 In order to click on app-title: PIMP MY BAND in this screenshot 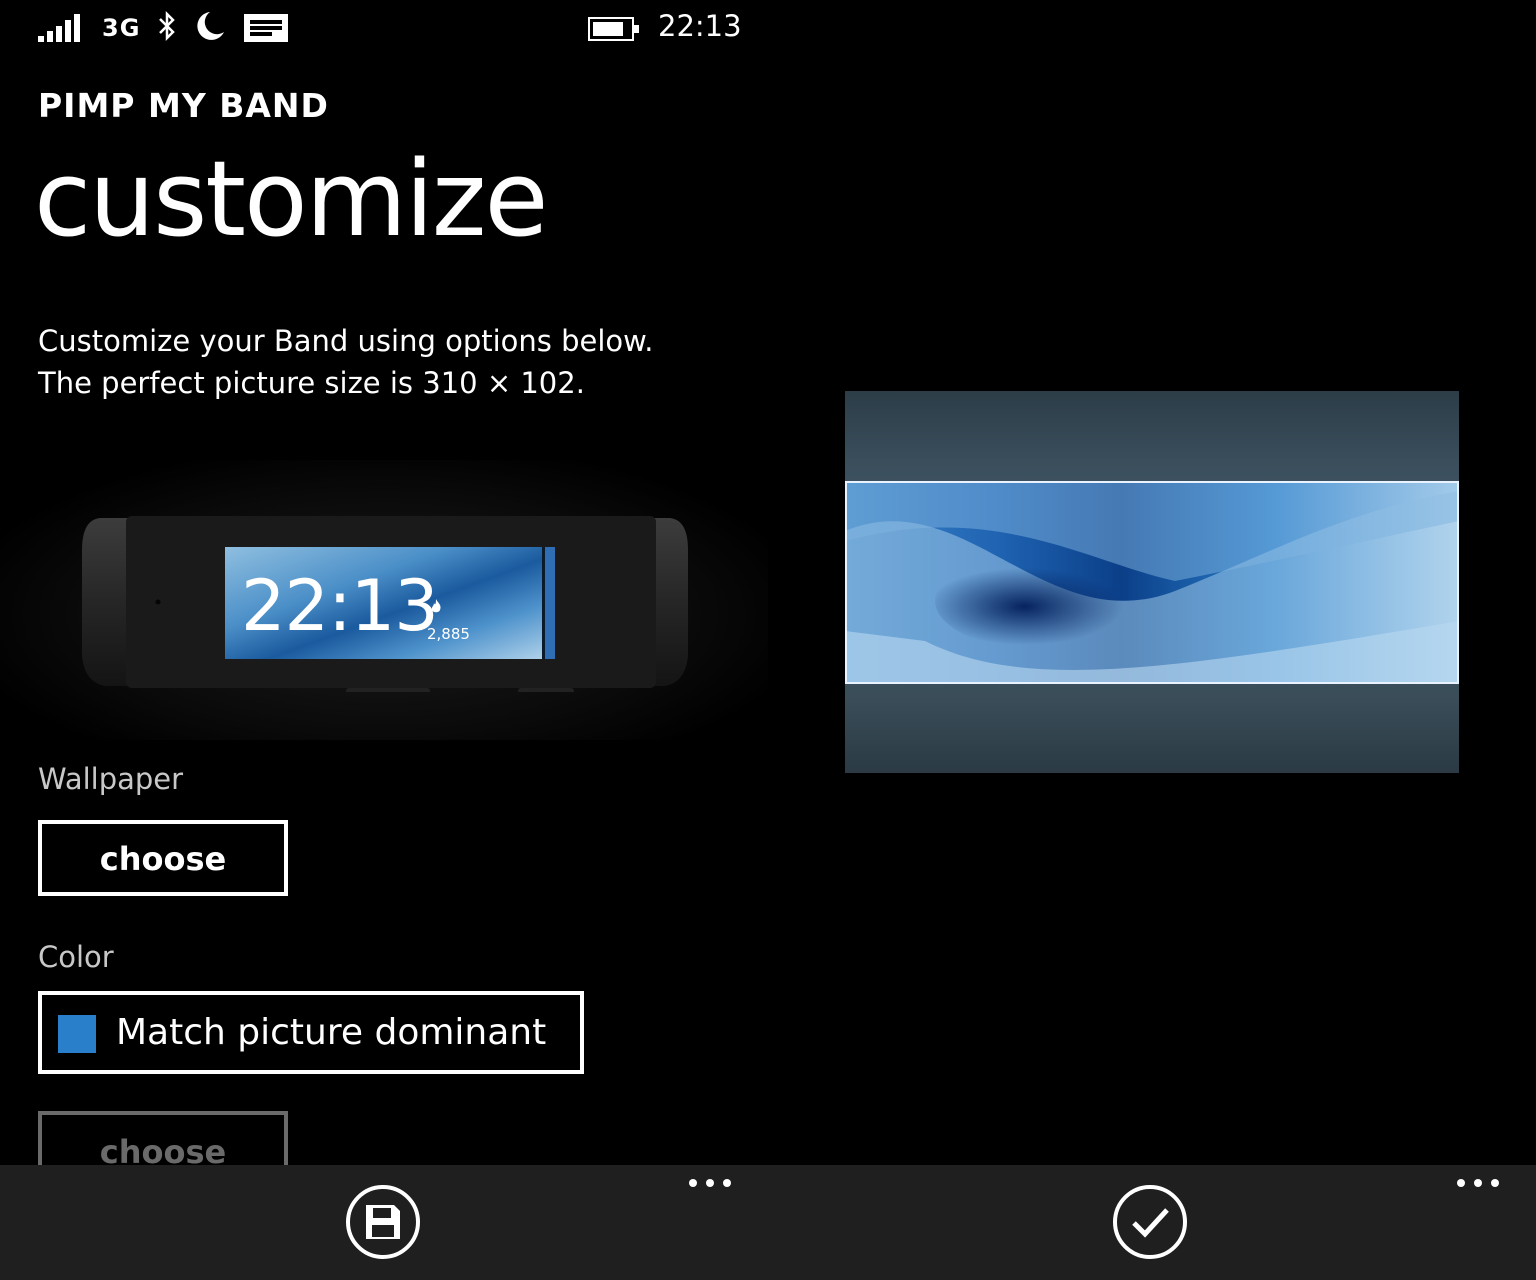, I will do `click(183, 105)`.